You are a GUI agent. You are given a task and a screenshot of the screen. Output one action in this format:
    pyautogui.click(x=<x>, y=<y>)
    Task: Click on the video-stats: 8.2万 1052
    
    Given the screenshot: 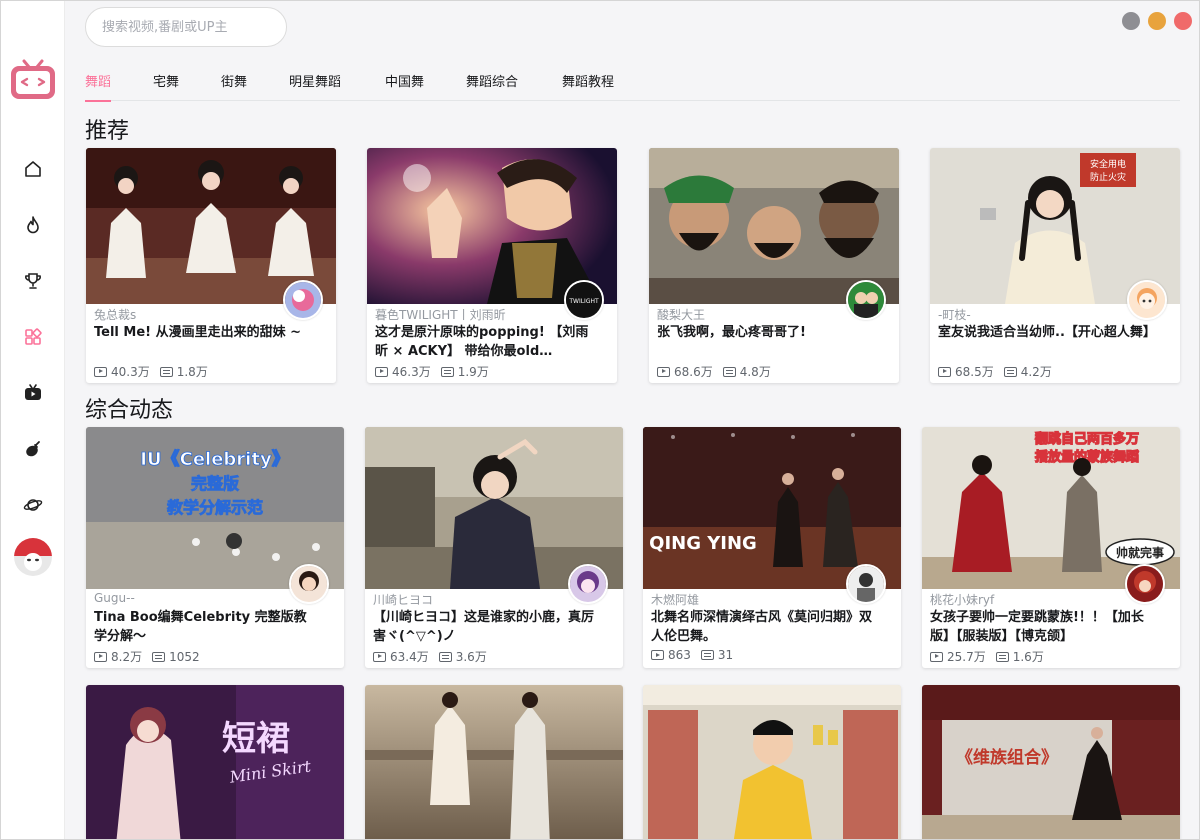 What is the action you would take?
    pyautogui.click(x=147, y=656)
    